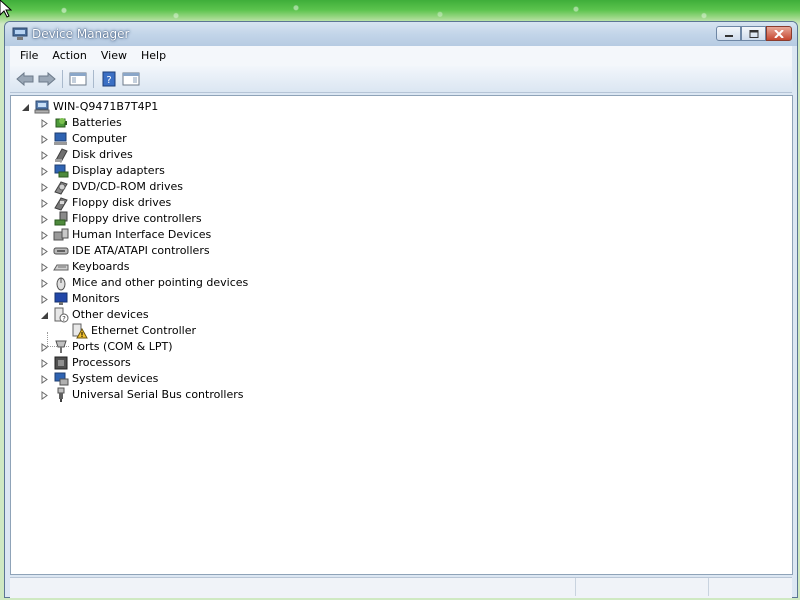  What do you see at coordinates (102, 154) in the screenshot?
I see `tree-item-label: Disk drives` at bounding box center [102, 154].